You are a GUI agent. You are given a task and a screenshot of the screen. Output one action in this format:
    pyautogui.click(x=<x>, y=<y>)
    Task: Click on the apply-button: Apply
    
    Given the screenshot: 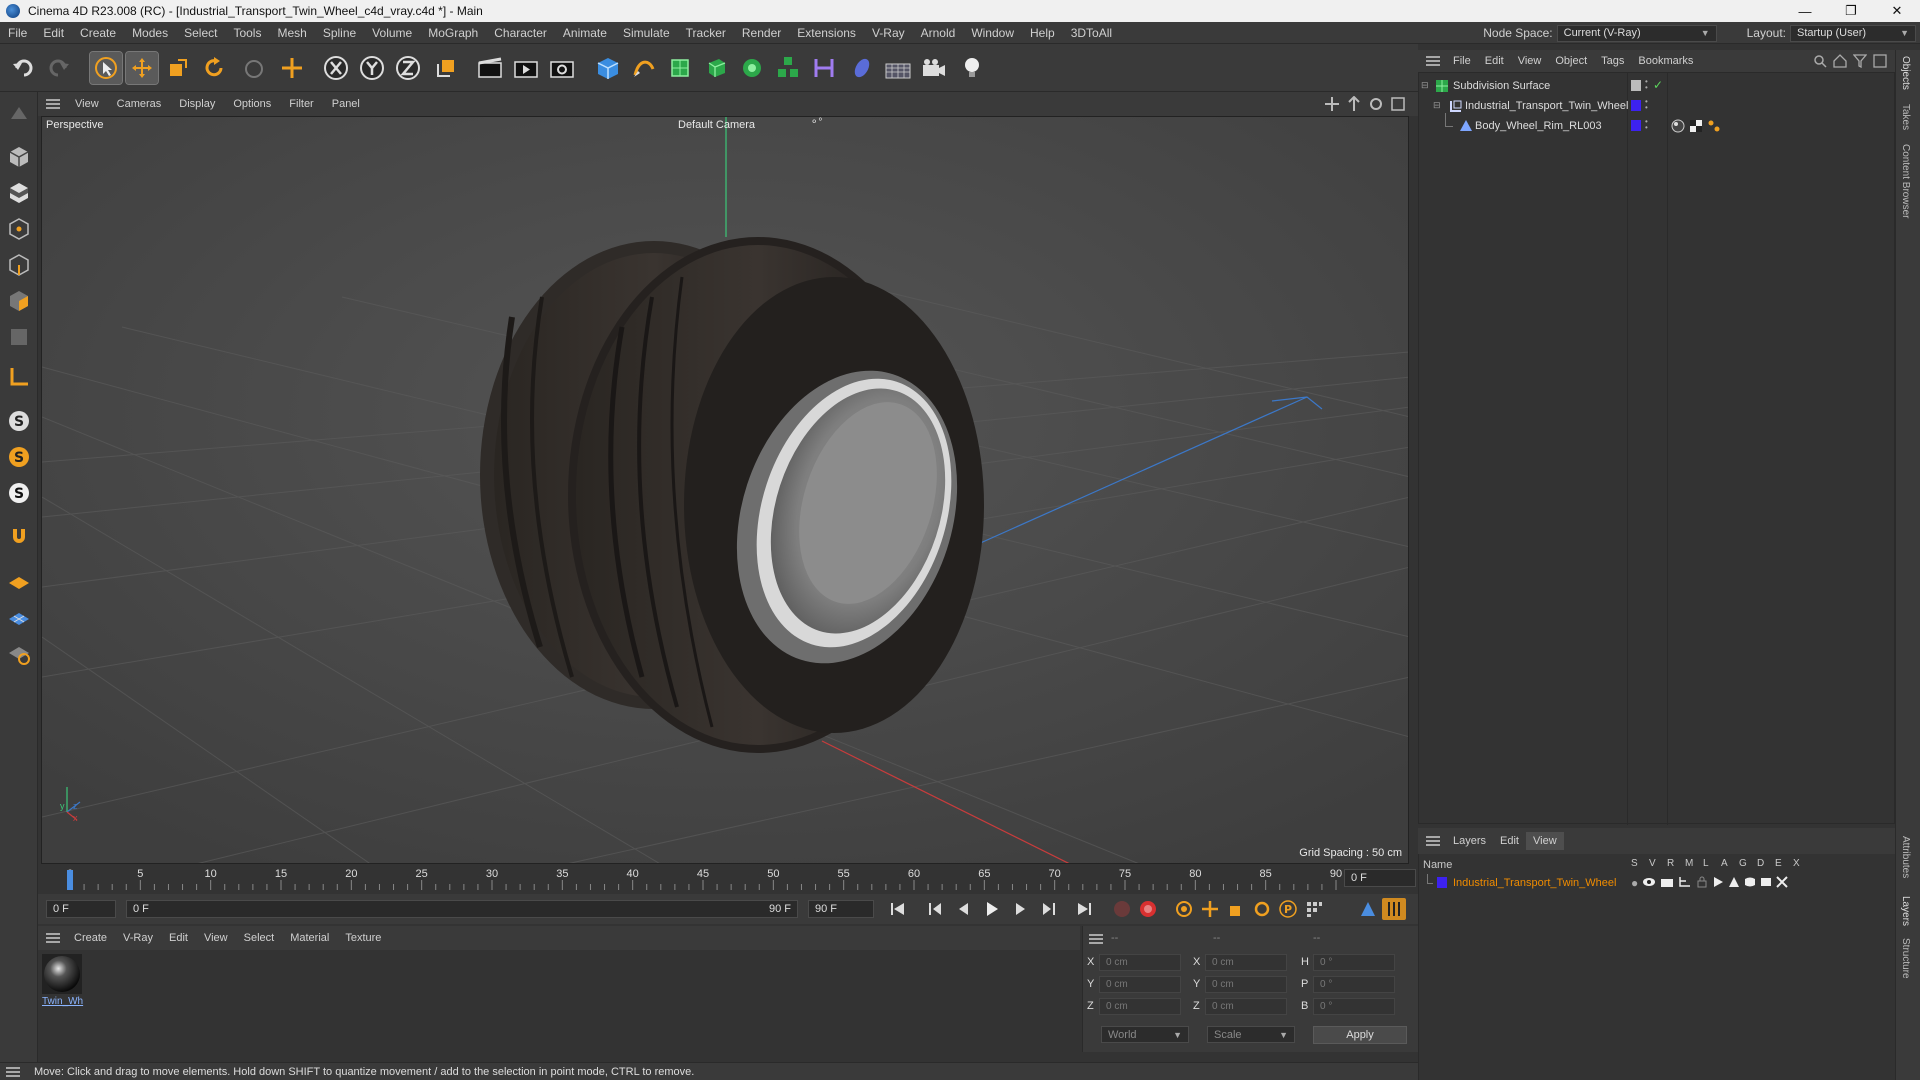 What is the action you would take?
    pyautogui.click(x=1360, y=1035)
    